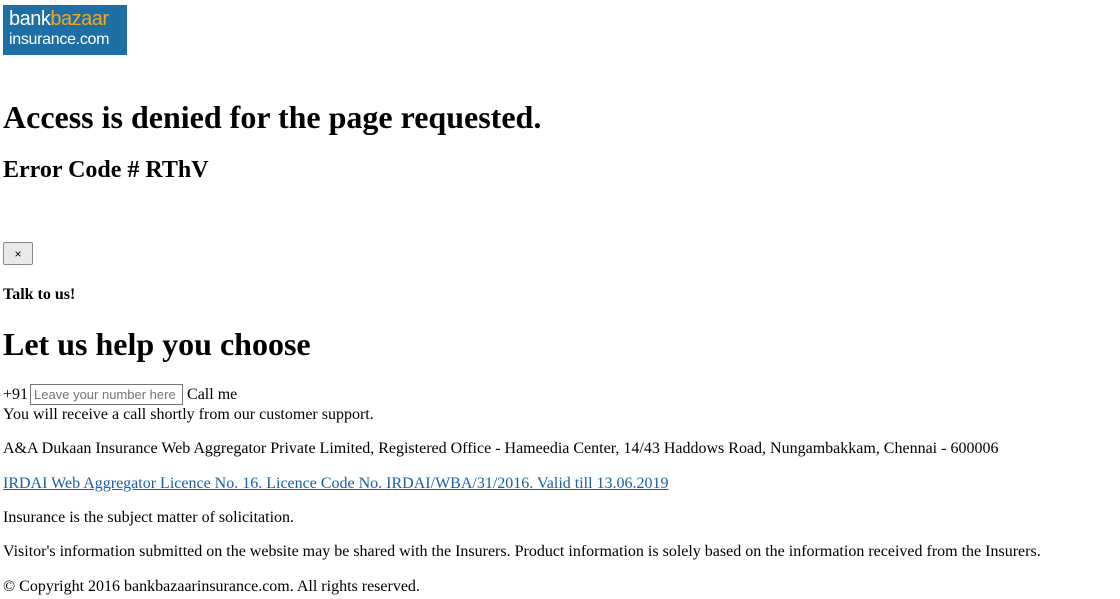  I want to click on logo-line-2: insurance.com, so click(59, 39).